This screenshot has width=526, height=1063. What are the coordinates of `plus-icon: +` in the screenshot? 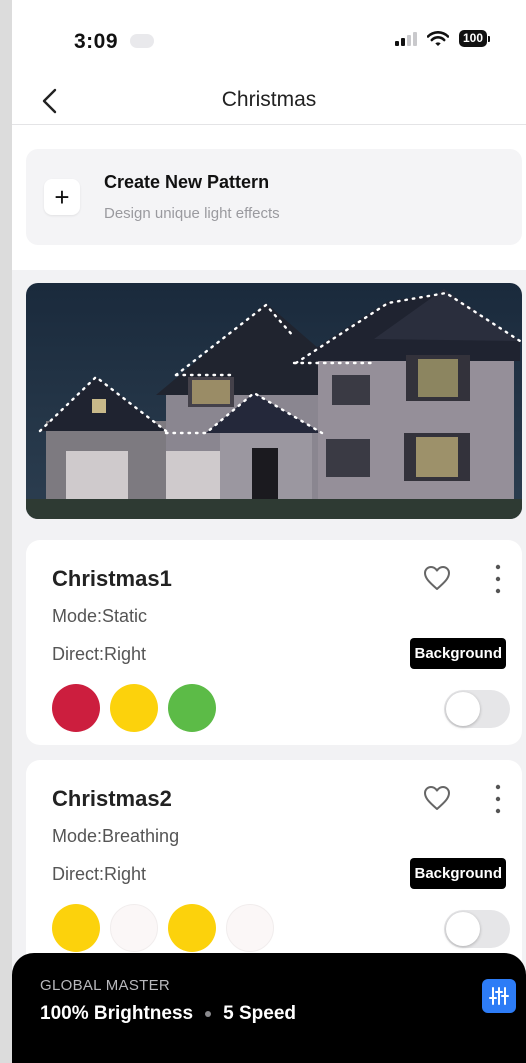 It's located at (62, 197).